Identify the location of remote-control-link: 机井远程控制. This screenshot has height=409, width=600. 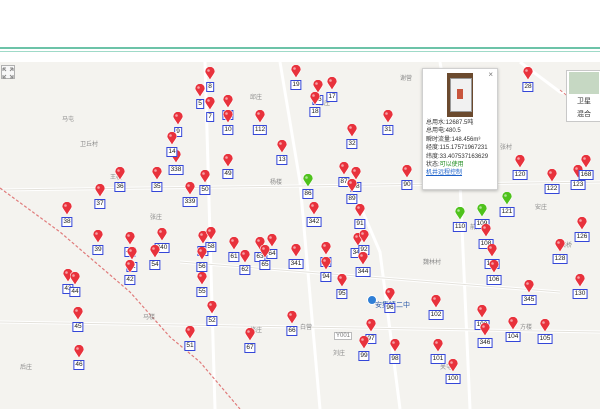
(462, 173).